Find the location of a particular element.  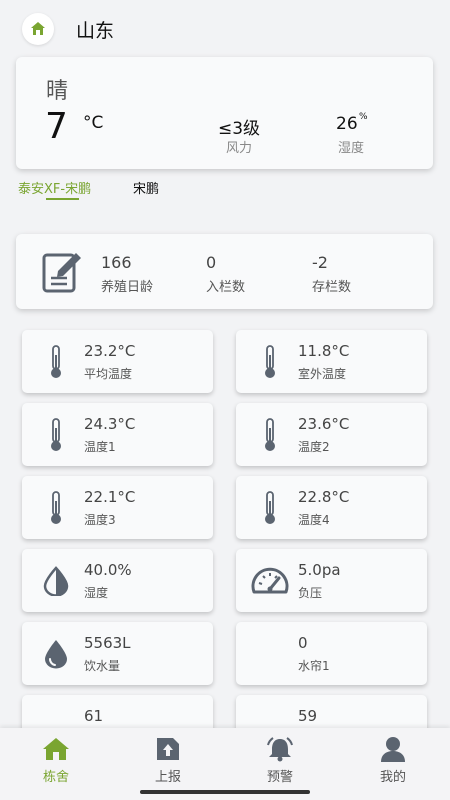

report-icon is located at coordinates (168, 748).